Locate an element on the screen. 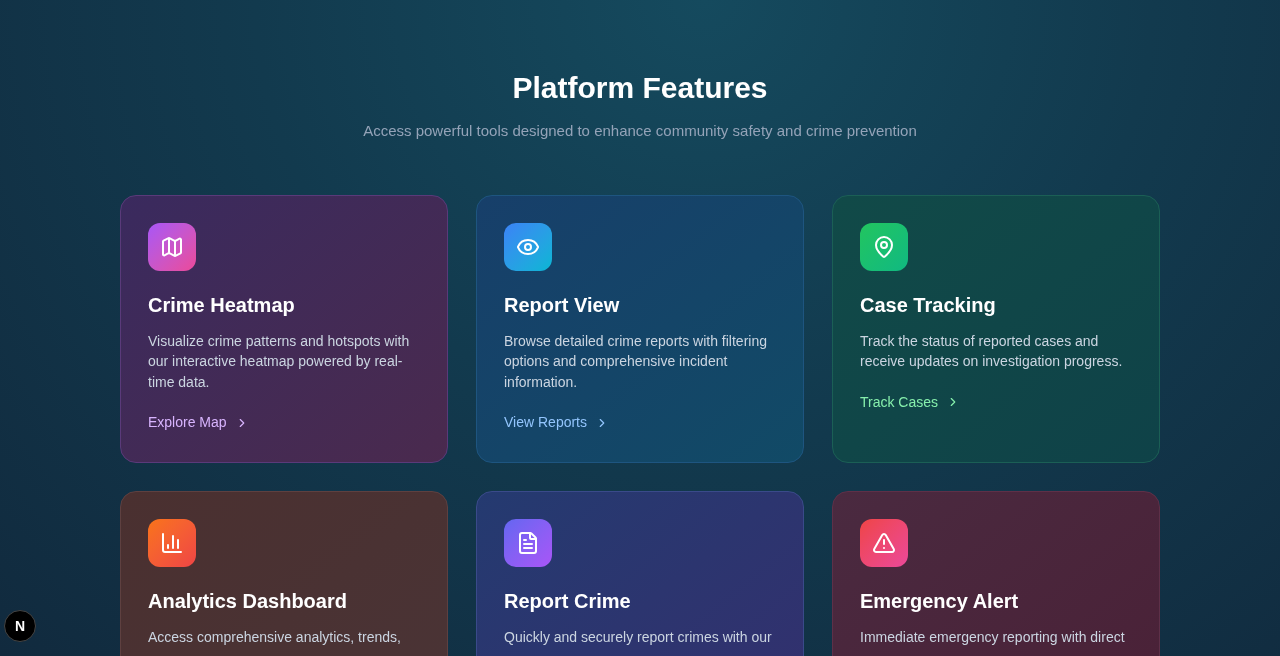 This screenshot has width=1280, height=656. card-link: View Reports is located at coordinates (556, 422).